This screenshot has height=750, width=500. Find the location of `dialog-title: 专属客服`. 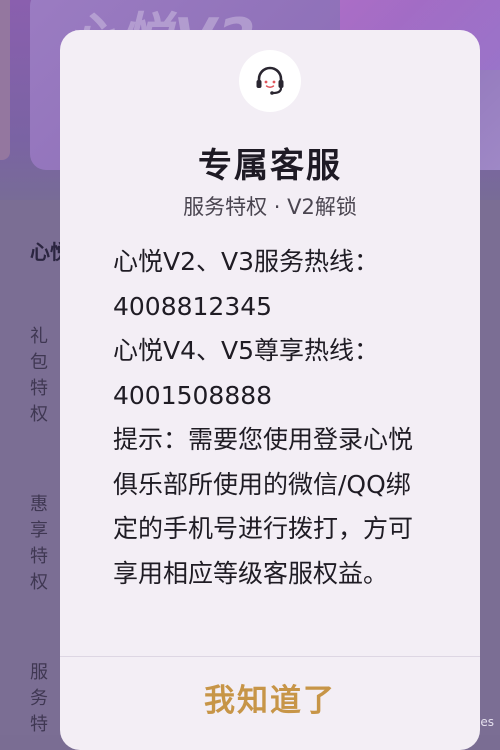

dialog-title: 专属客服 is located at coordinates (270, 166).